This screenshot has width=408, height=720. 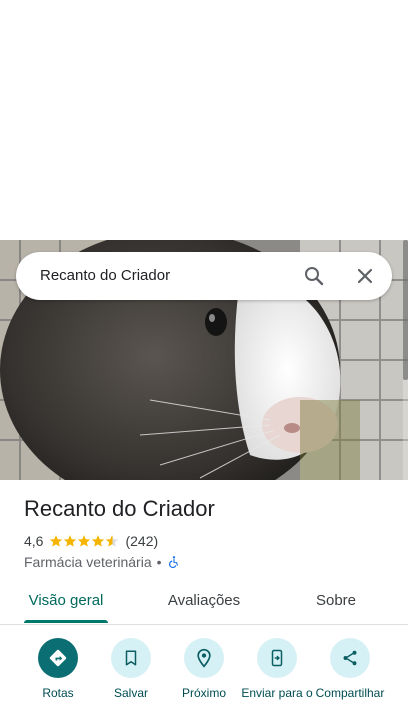 I want to click on search-input: Recanto do Criador, so click(x=105, y=276).